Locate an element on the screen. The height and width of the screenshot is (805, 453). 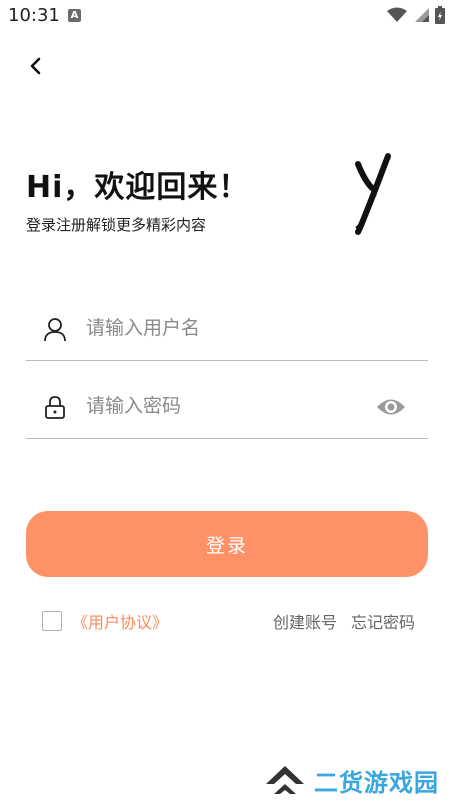
back-button is located at coordinates (36, 66).